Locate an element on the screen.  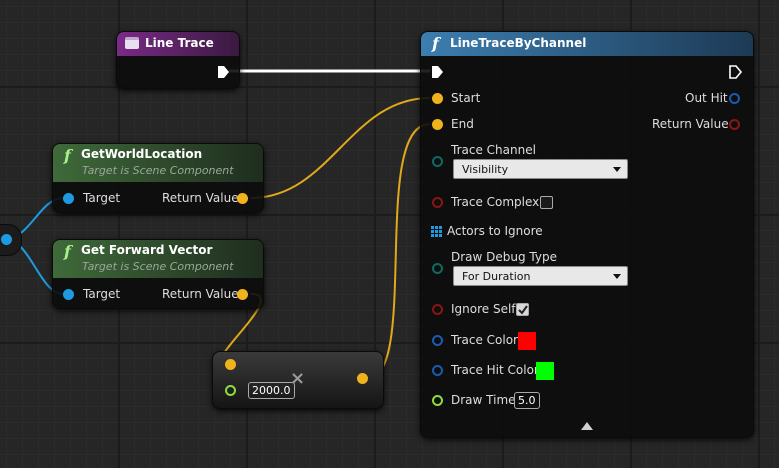
trace-complex-checkbox is located at coordinates (546, 202).